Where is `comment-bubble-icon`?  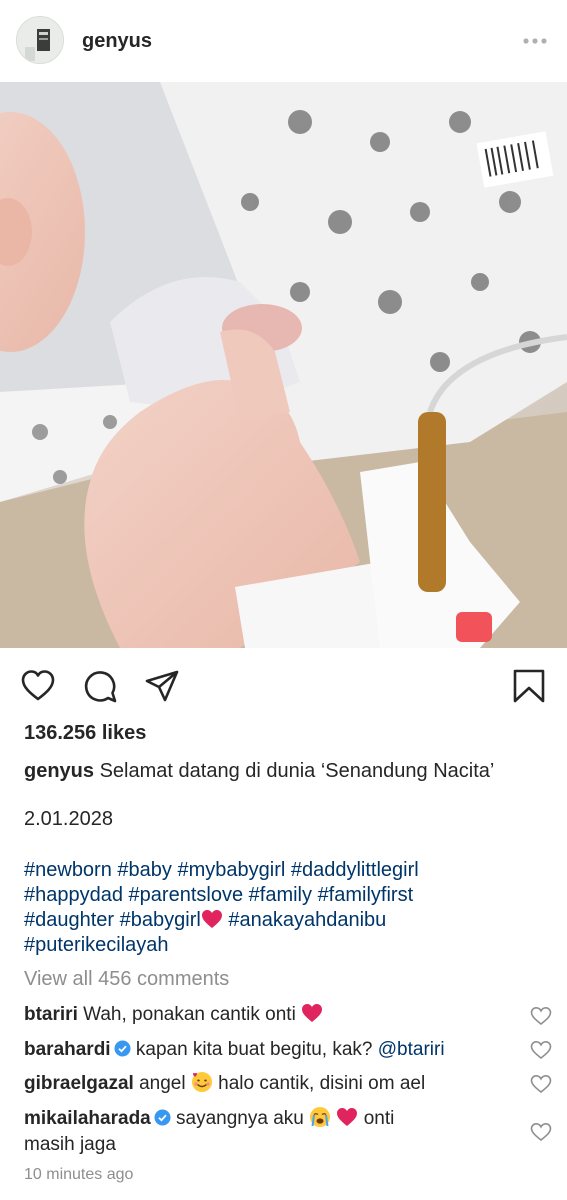 comment-bubble-icon is located at coordinates (100, 686).